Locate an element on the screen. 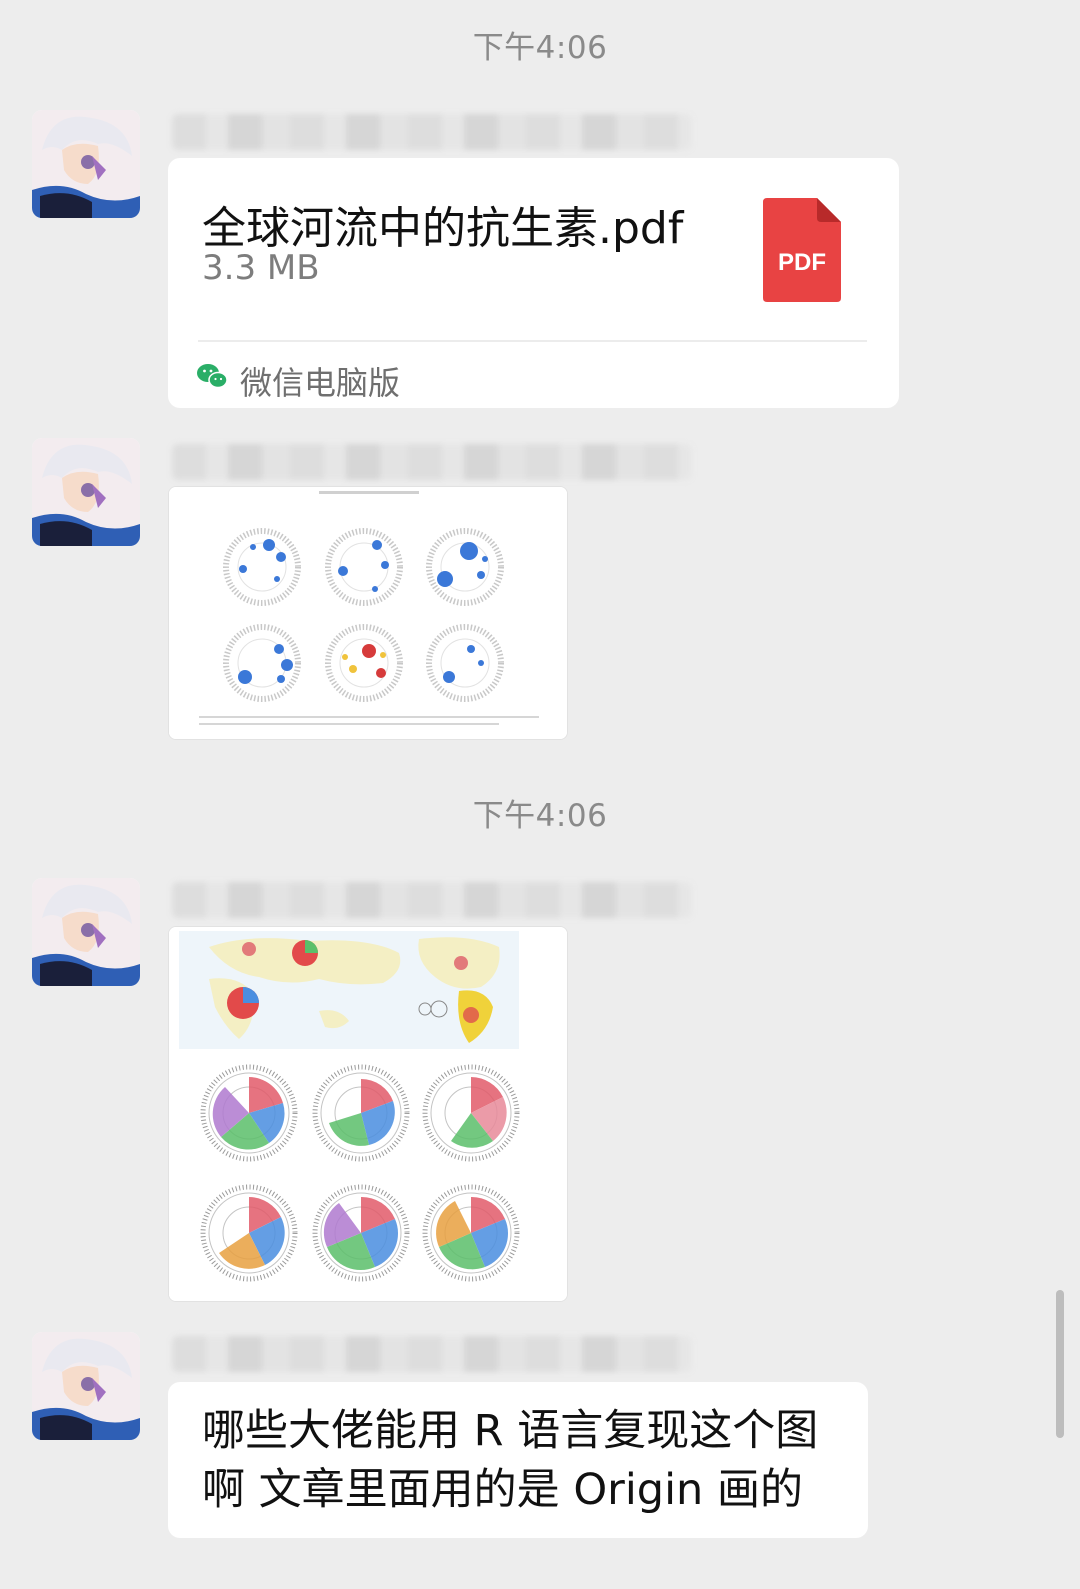  pdf-badge-text: PDF is located at coordinates (802, 262).